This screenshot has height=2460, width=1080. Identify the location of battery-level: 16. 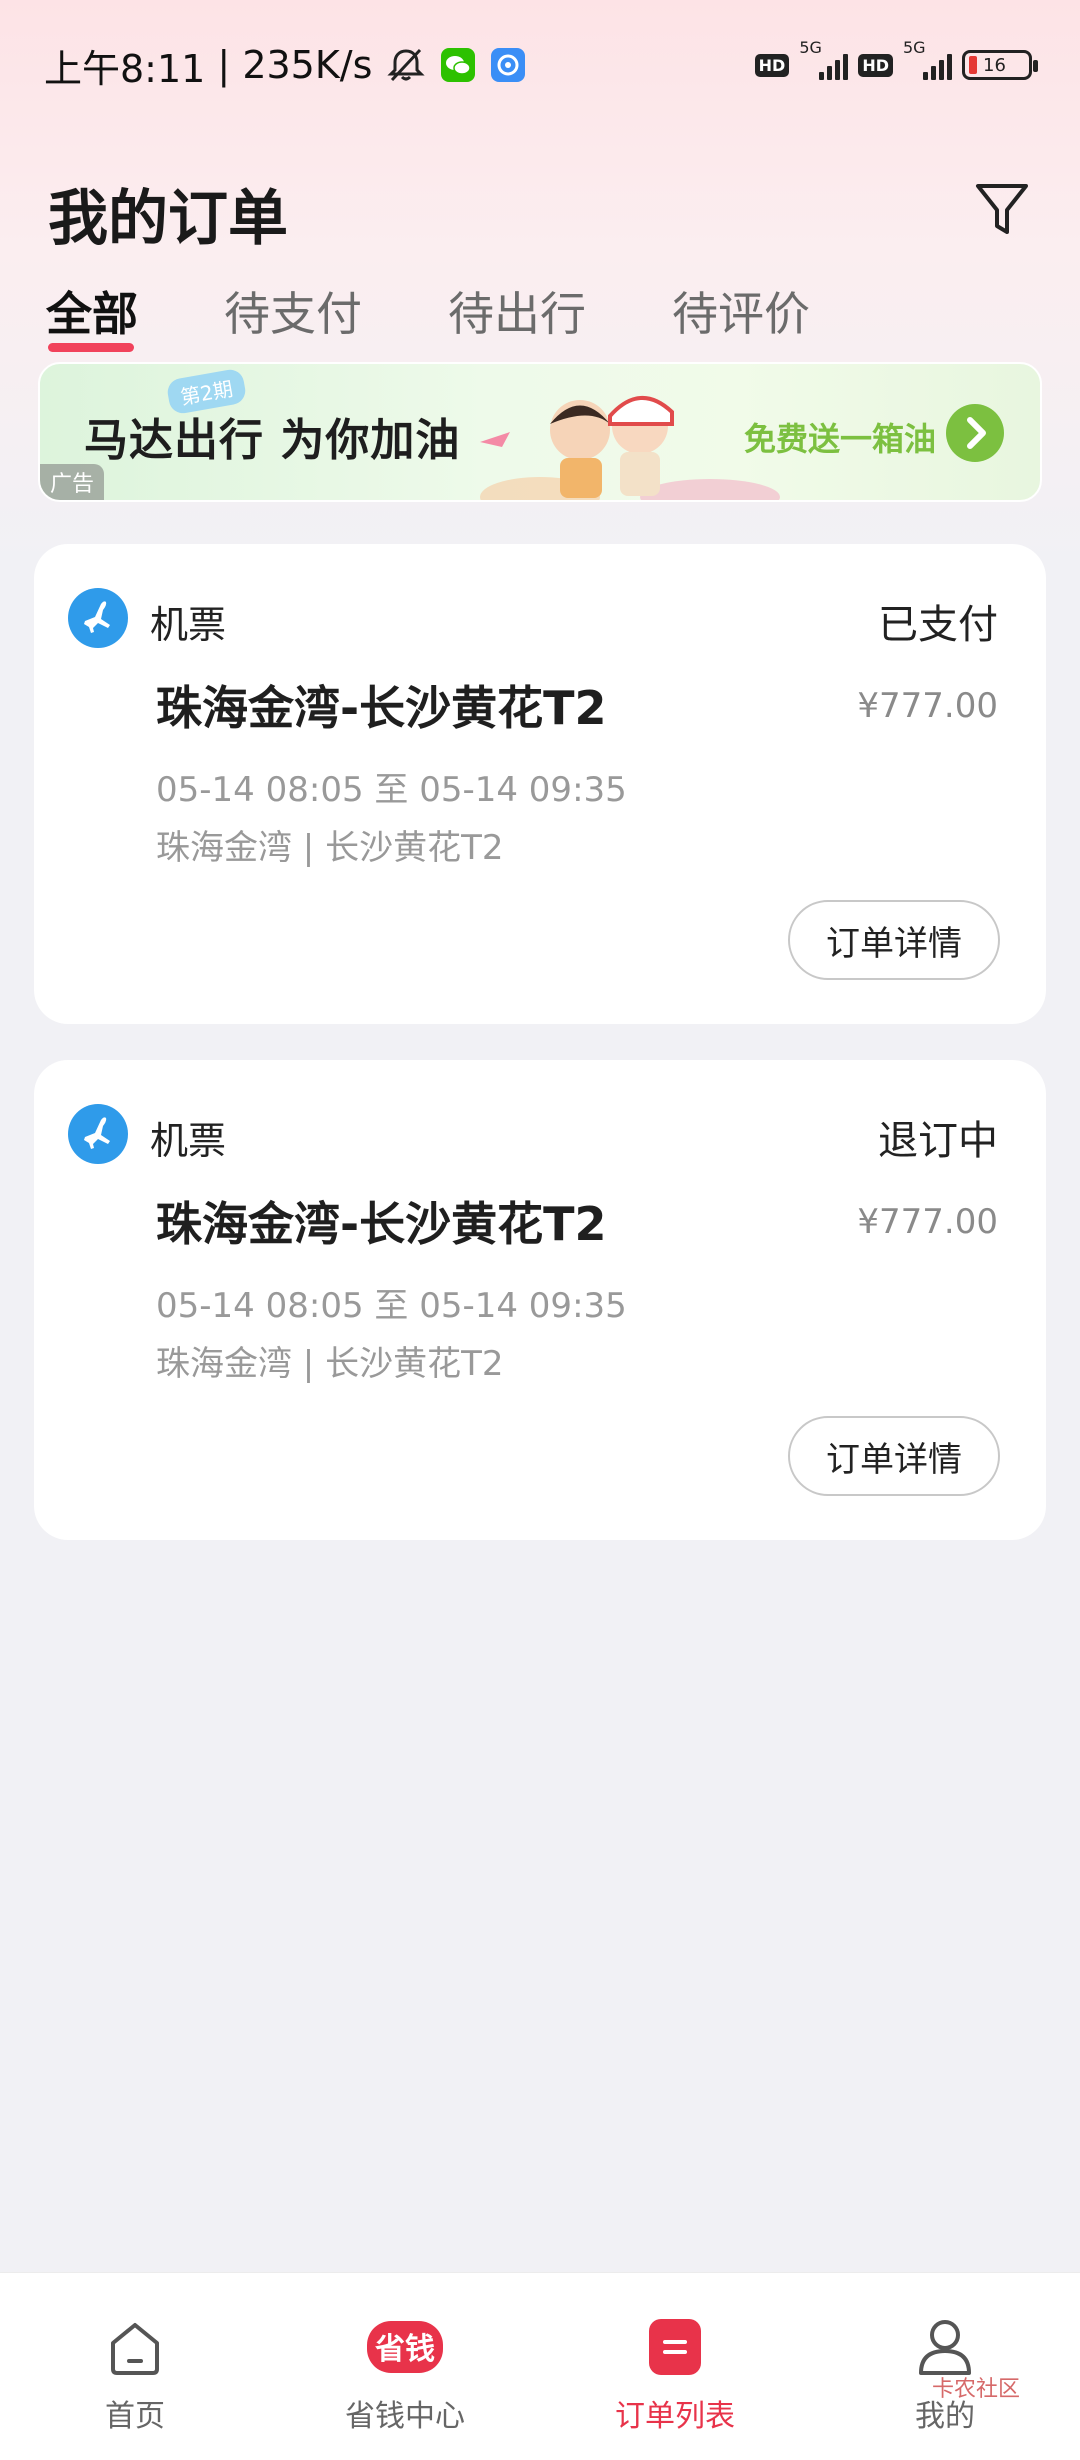
(994, 65).